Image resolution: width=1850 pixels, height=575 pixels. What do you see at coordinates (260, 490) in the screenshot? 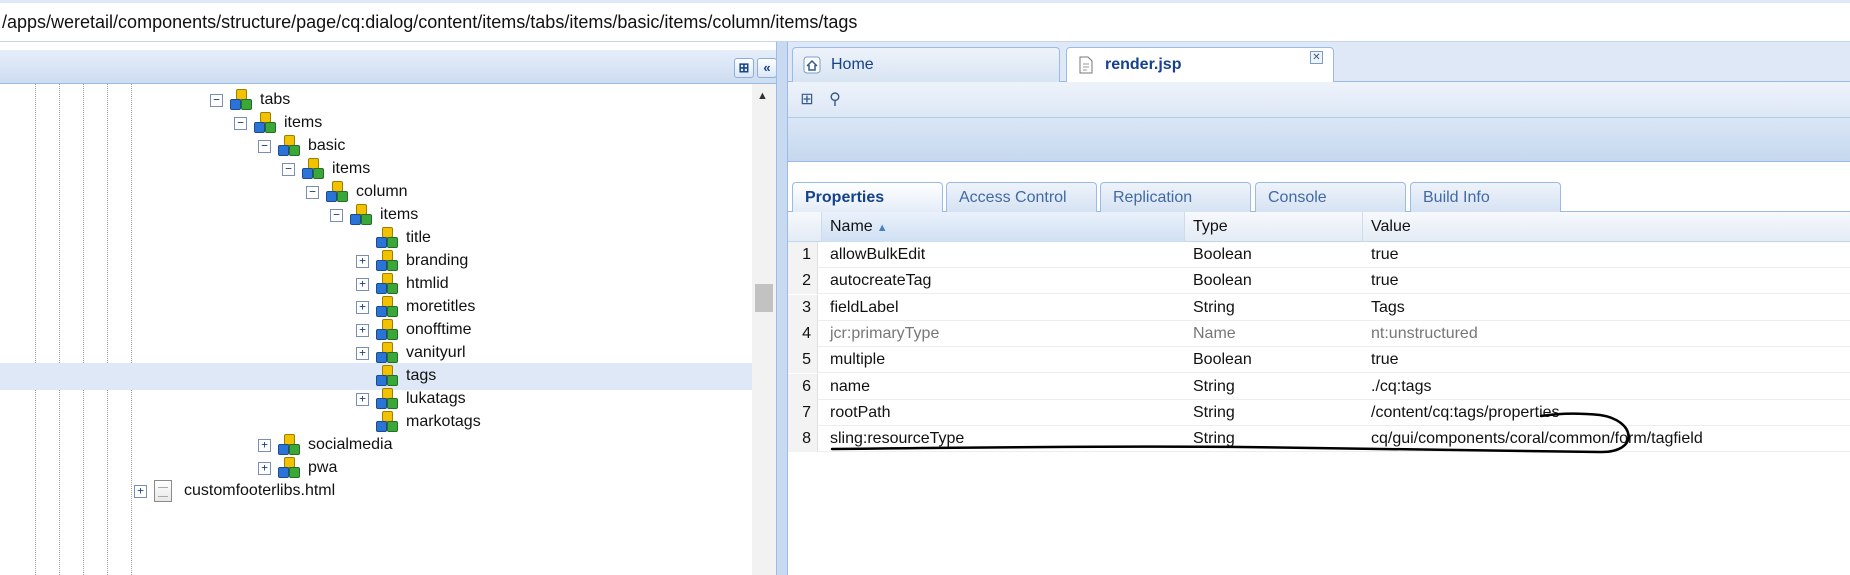
I see `tree-node-label: customfooterlibs.html` at bounding box center [260, 490].